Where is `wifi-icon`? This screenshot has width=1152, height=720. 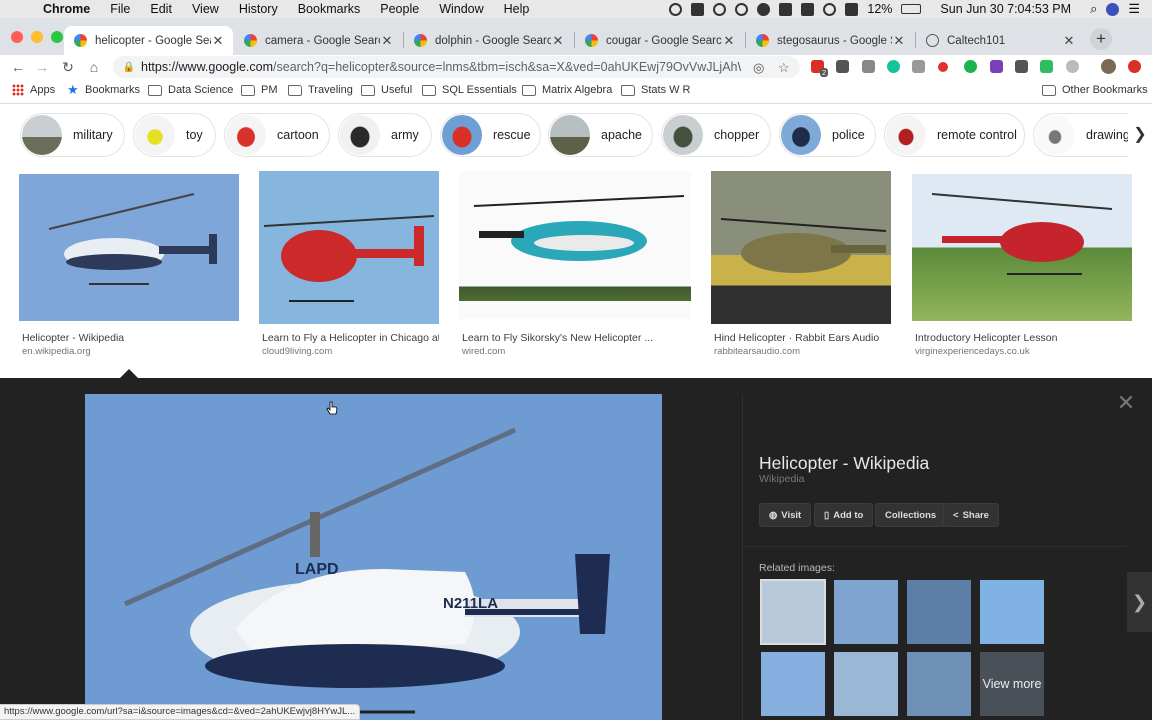
wifi-icon is located at coordinates (830, 9).